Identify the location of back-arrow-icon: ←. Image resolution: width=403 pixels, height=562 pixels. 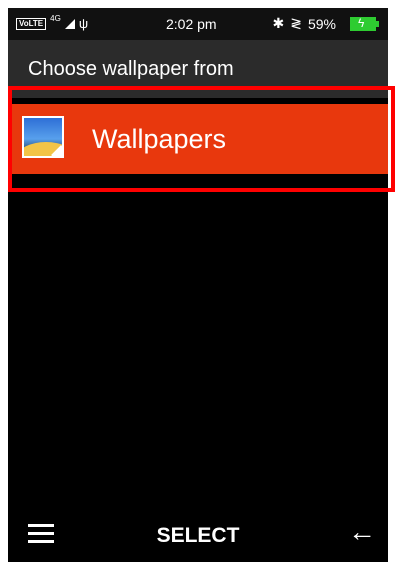
(362, 532).